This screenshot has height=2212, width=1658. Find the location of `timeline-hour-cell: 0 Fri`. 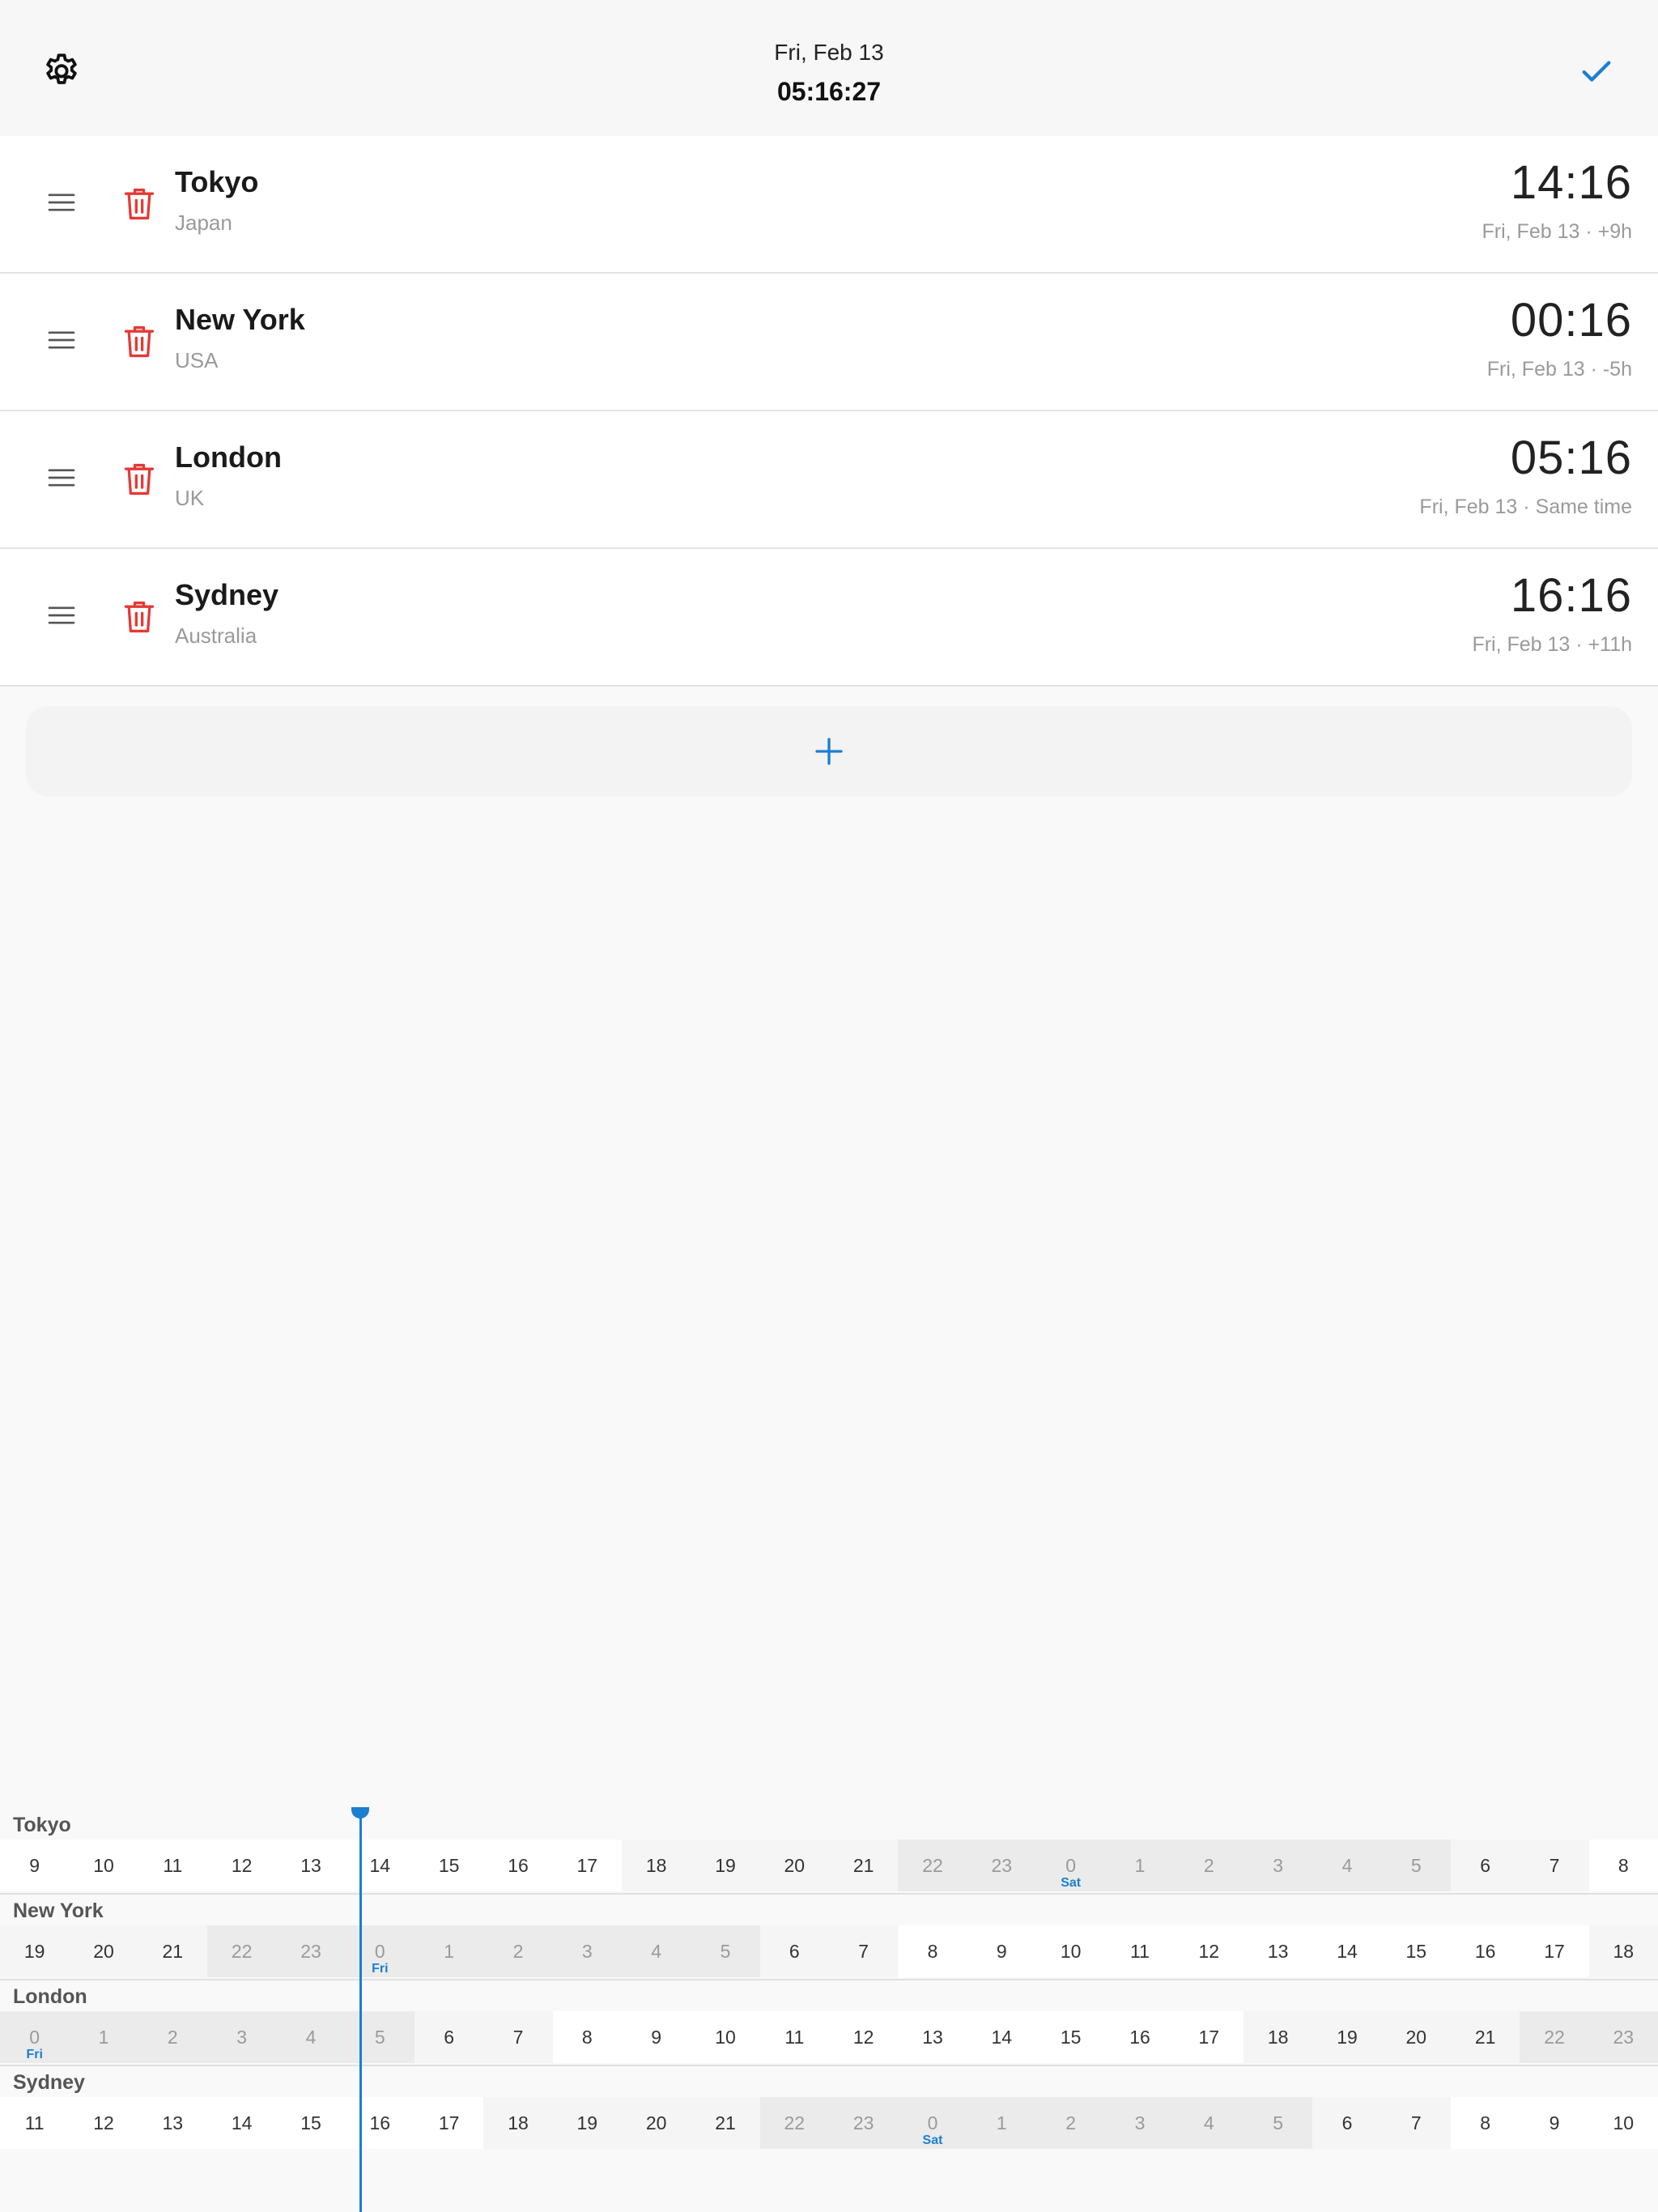

timeline-hour-cell: 0 Fri is located at coordinates (35, 2037).